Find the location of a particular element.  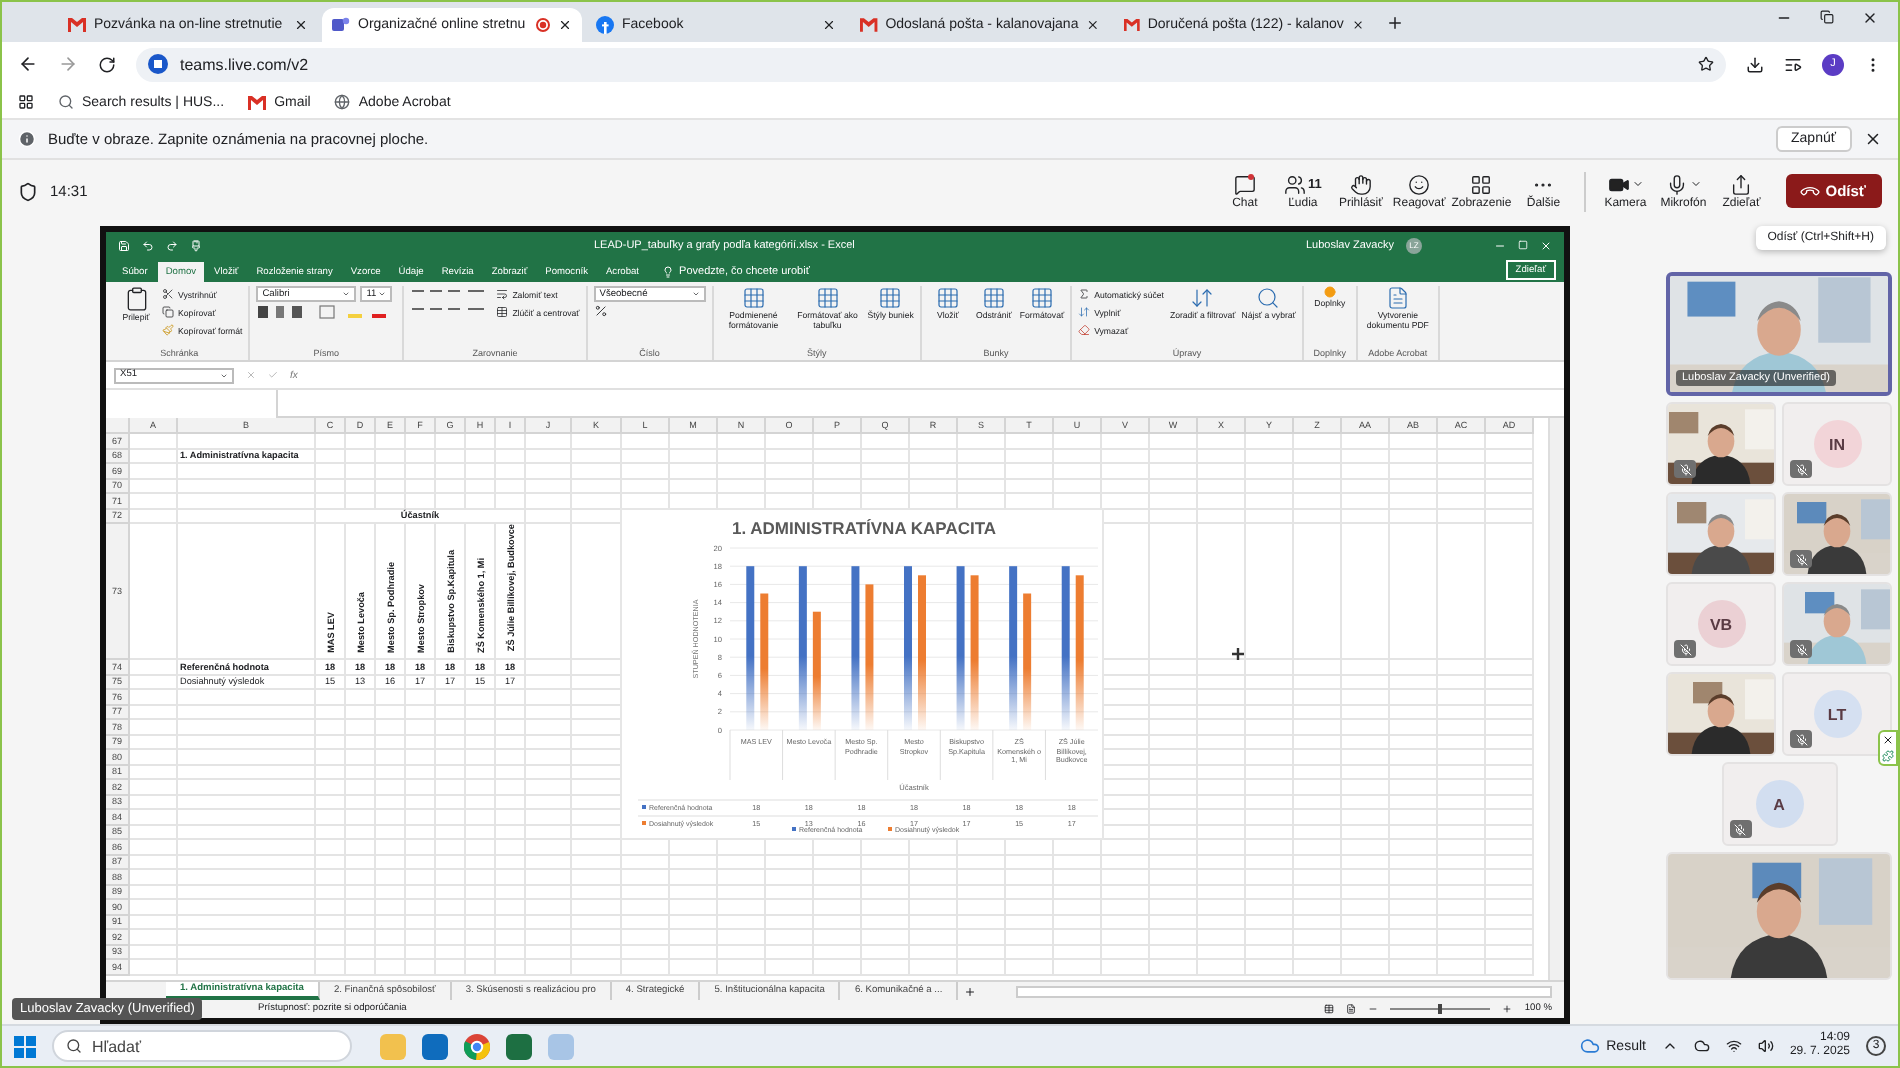

avatar: A is located at coordinates (1779, 804).